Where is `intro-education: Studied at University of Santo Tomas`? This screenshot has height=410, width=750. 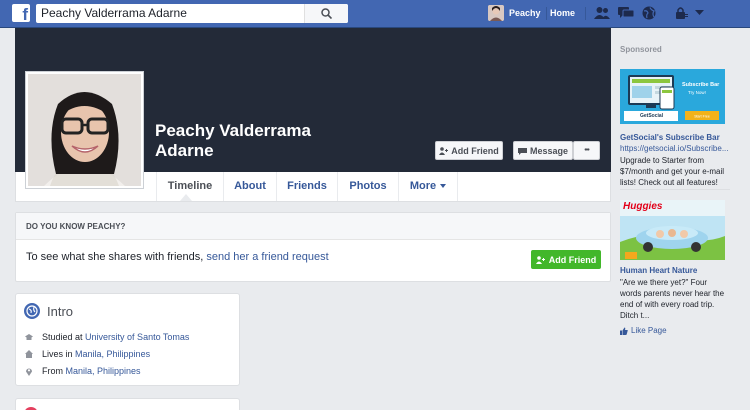 intro-education: Studied at University of Santo Tomas is located at coordinates (107, 337).